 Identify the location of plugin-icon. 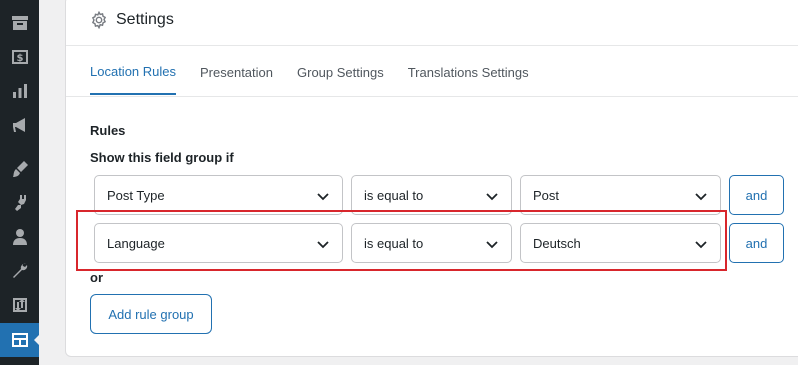
(20, 203).